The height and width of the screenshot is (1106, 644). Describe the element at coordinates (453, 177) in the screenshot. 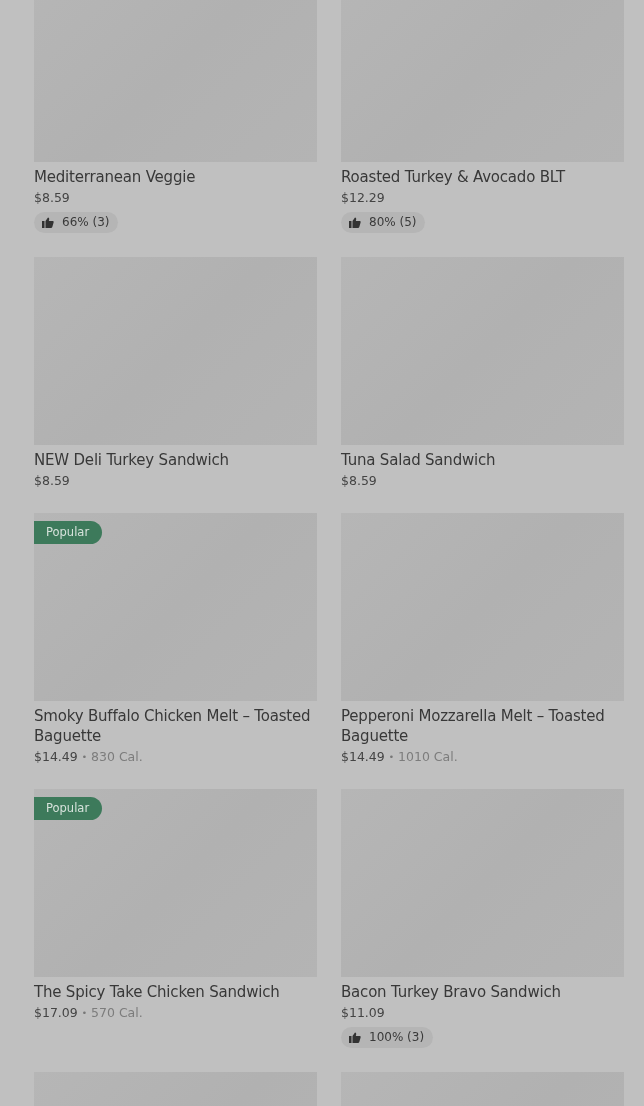

I see `item-title: Roasted Turkey & Avocado BLT` at that location.